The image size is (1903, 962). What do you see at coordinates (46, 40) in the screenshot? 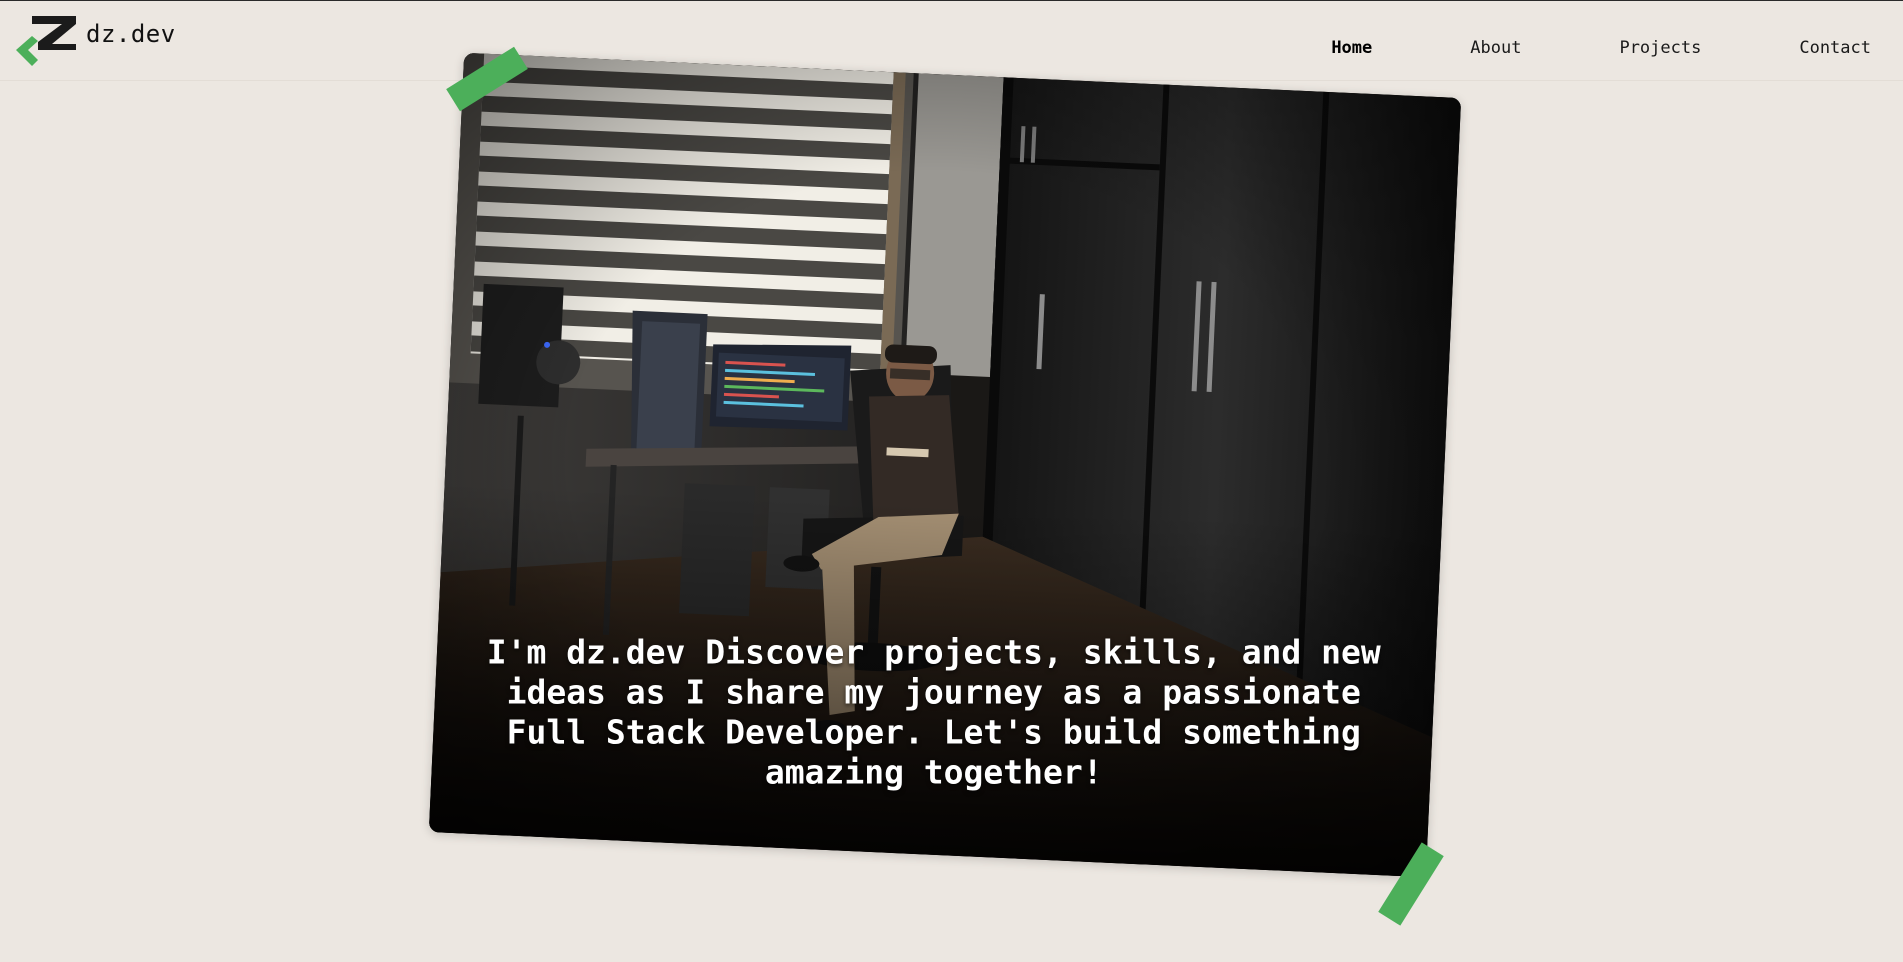
I see `dz-logo-icon` at bounding box center [46, 40].